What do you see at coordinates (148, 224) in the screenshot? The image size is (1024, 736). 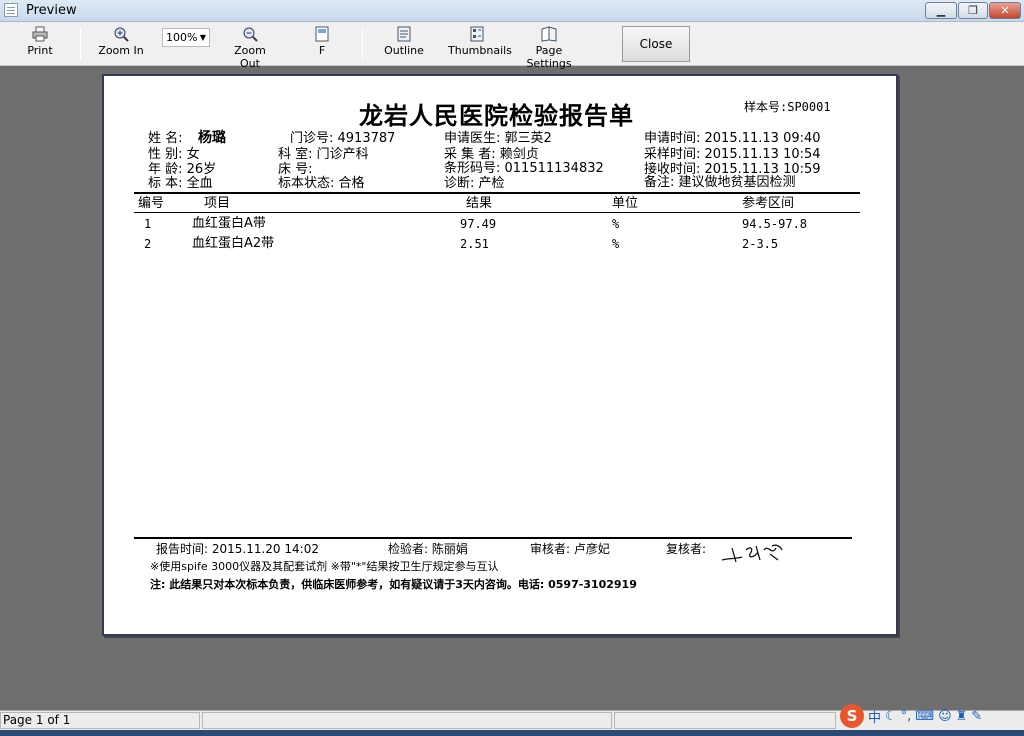 I see `row-number: 1` at bounding box center [148, 224].